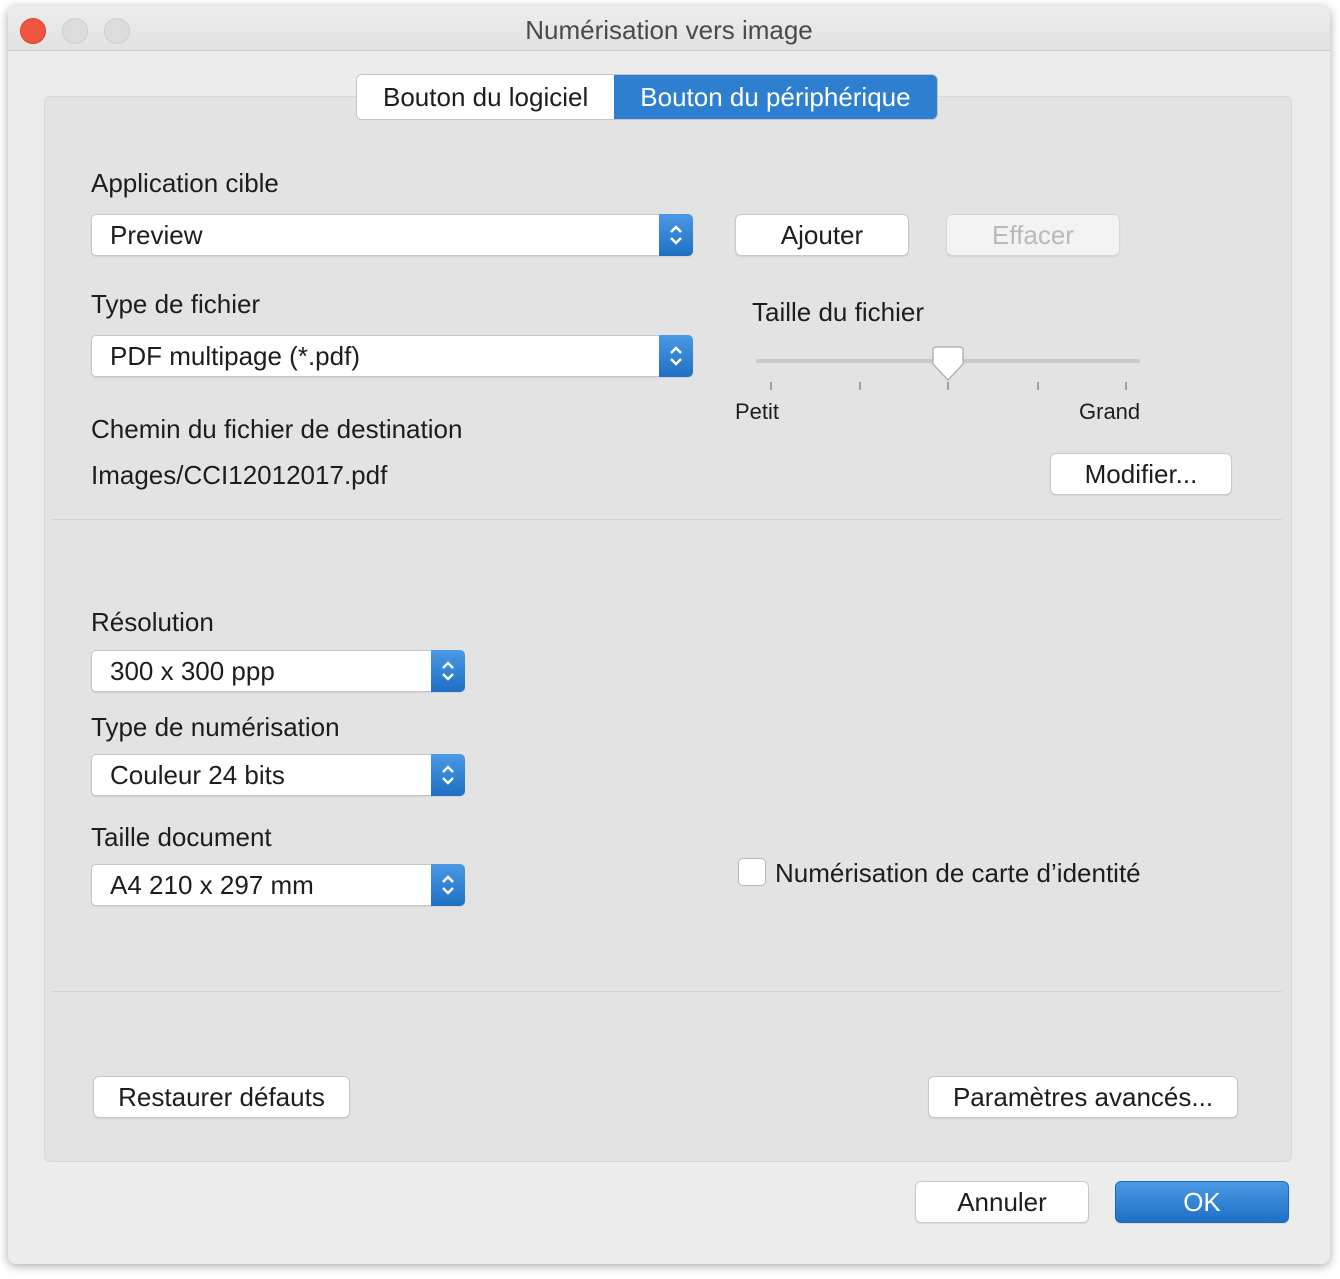 The height and width of the screenshot is (1279, 1340). Describe the element at coordinates (181, 837) in the screenshot. I see `document-size-label: Taille document` at that location.